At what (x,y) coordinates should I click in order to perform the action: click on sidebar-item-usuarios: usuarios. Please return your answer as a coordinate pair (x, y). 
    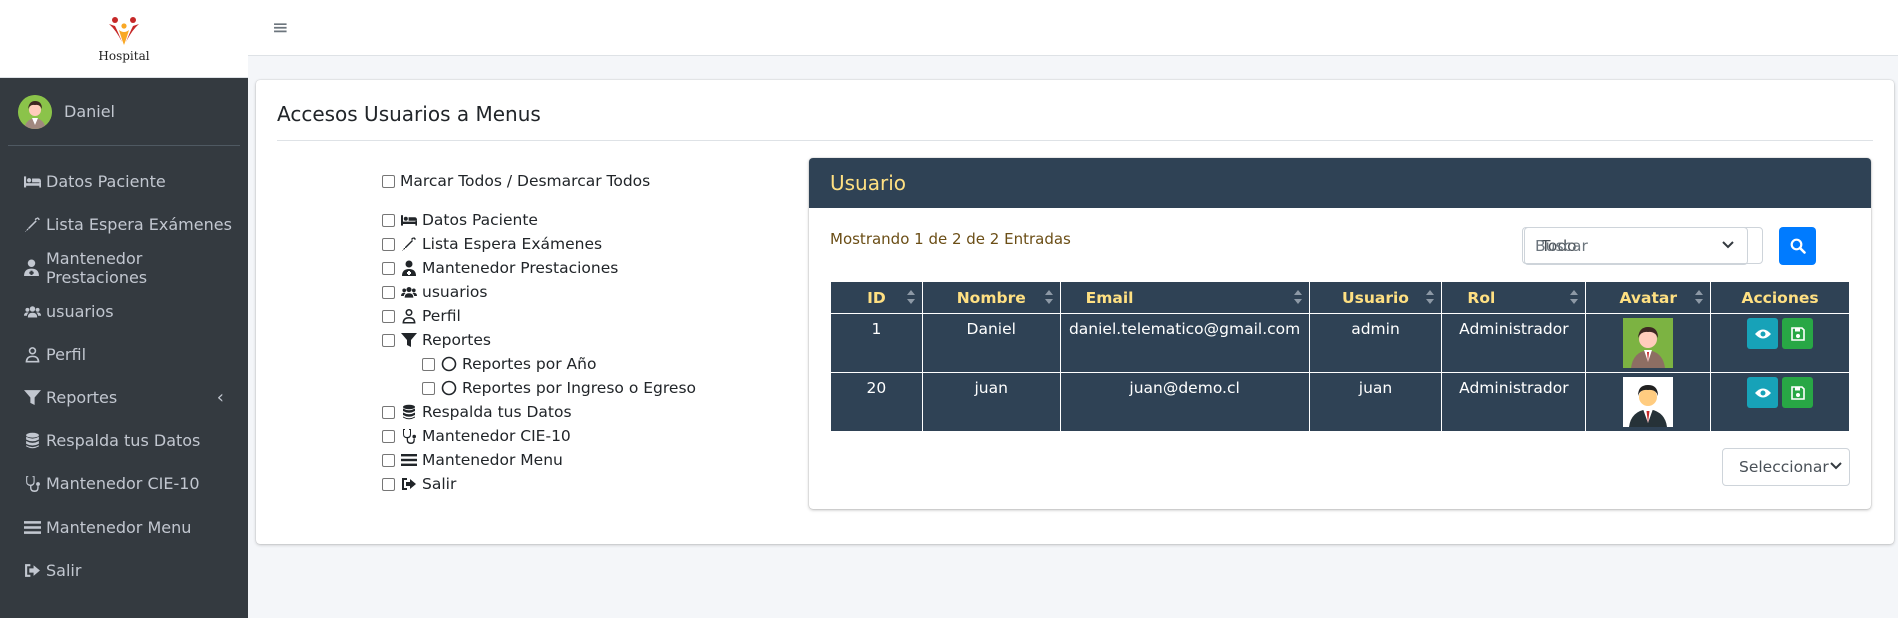
    Looking at the image, I should click on (124, 311).